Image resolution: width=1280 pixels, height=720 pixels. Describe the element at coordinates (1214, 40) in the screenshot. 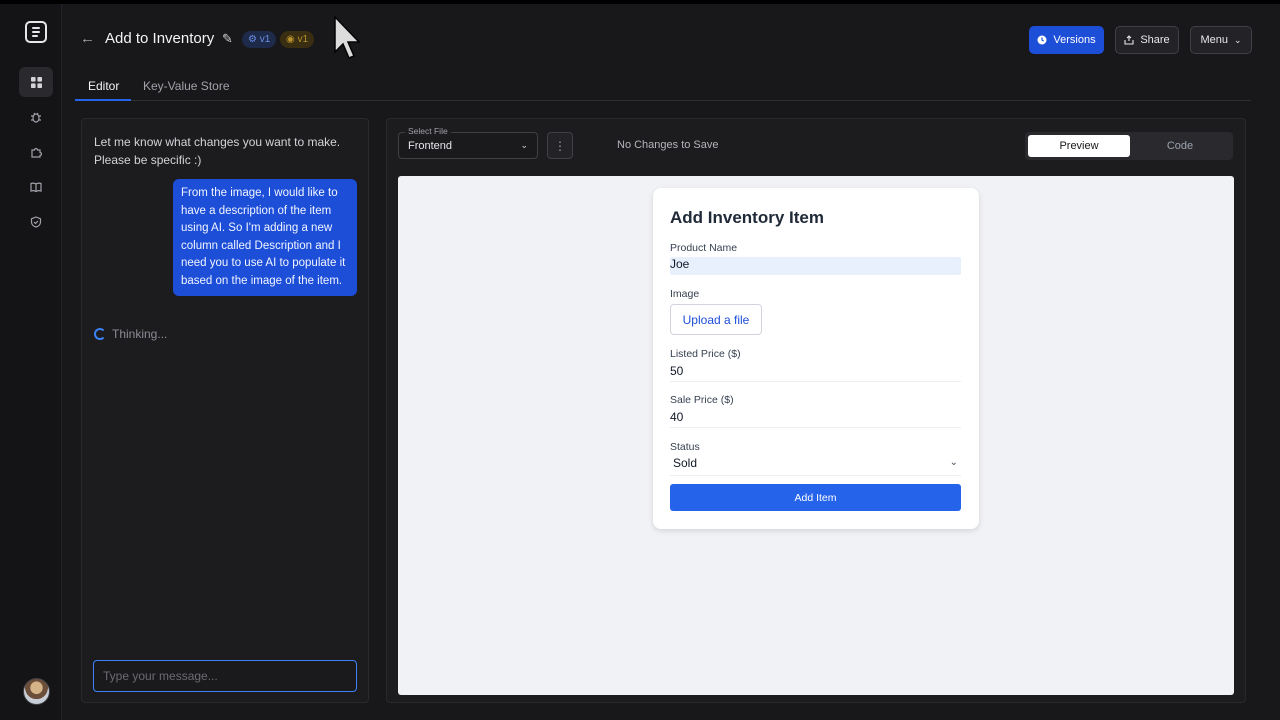

I see `menu-label: Menu` at that location.